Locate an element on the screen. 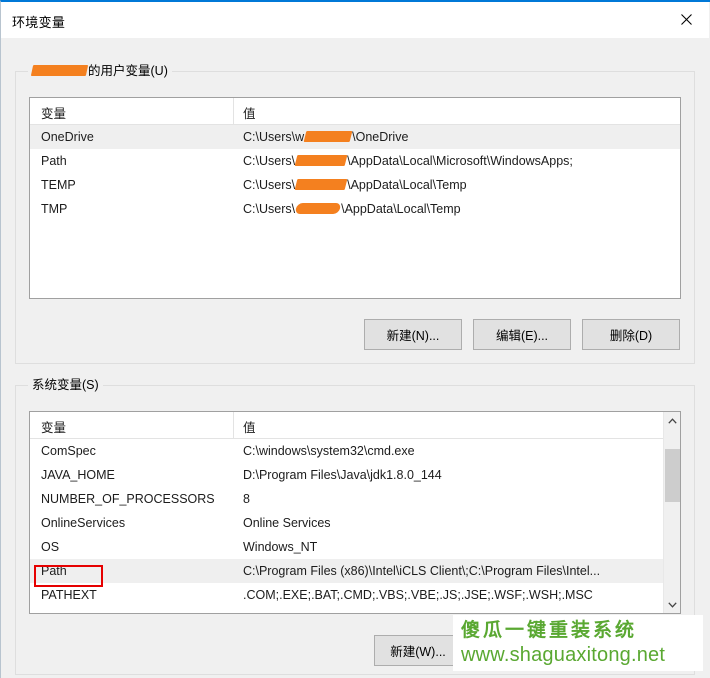 This screenshot has width=710, height=678. variable-name: ComSpec is located at coordinates (68, 451).